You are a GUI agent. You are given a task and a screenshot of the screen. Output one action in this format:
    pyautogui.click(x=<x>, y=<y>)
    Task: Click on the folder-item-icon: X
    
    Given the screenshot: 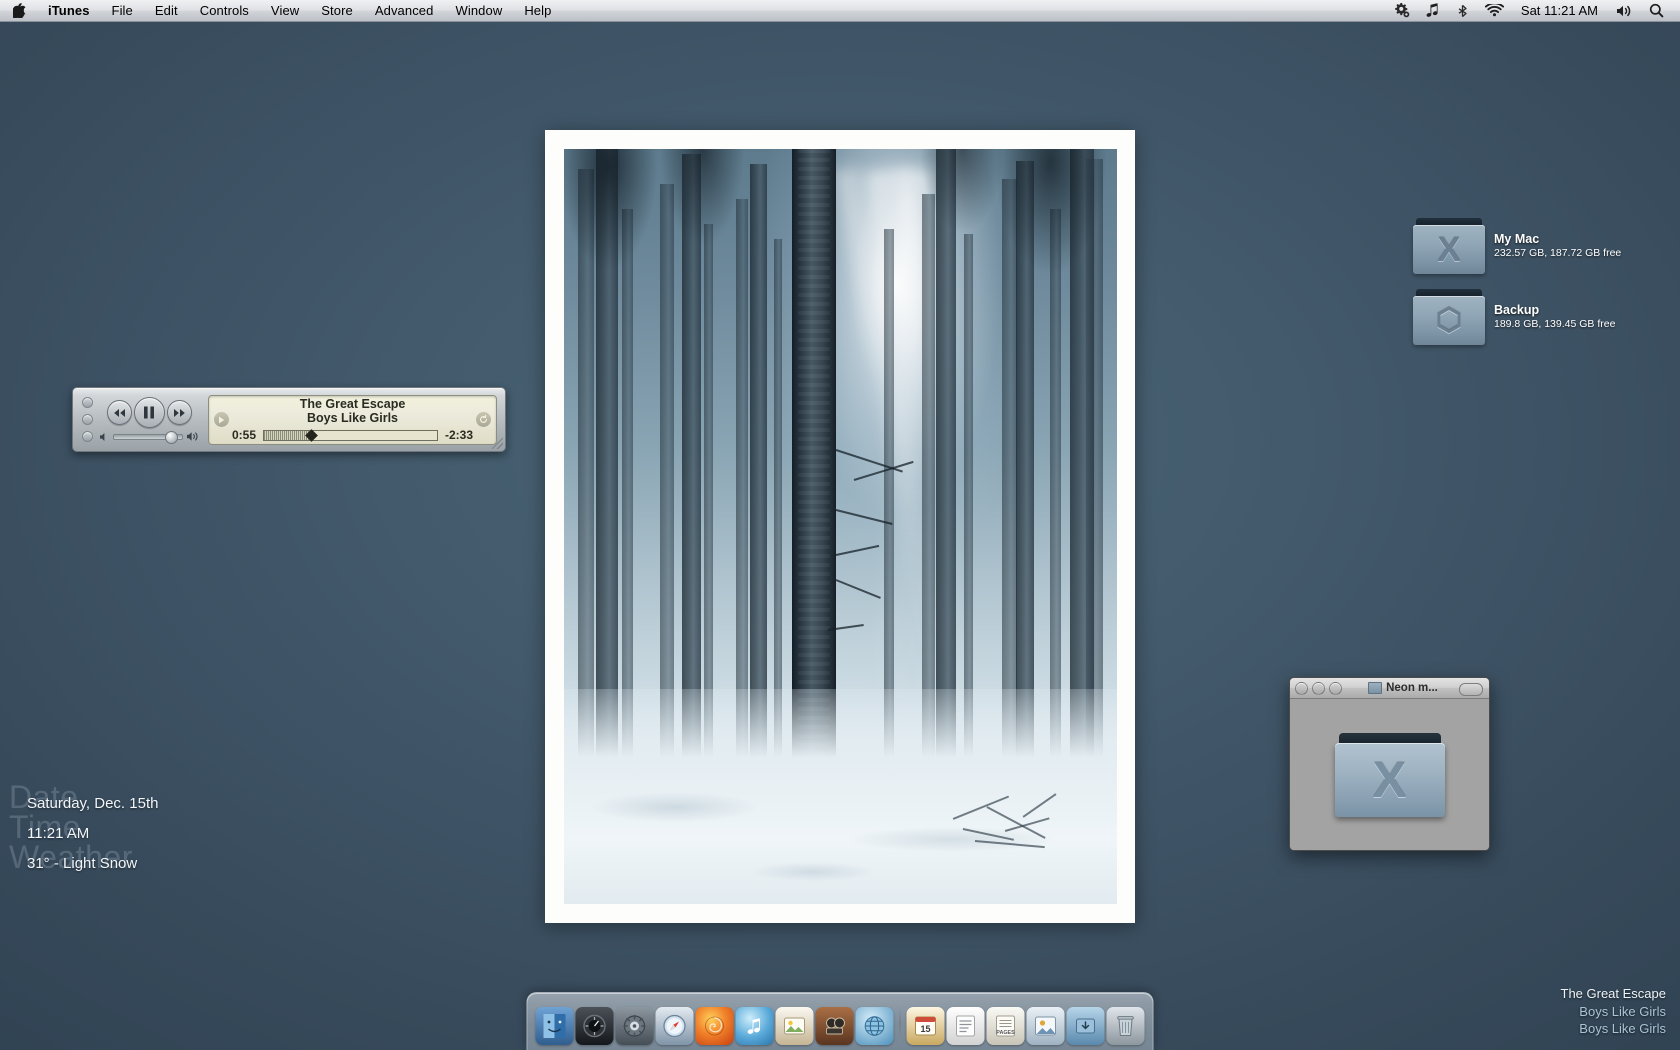 What is the action you would take?
    pyautogui.click(x=1389, y=774)
    